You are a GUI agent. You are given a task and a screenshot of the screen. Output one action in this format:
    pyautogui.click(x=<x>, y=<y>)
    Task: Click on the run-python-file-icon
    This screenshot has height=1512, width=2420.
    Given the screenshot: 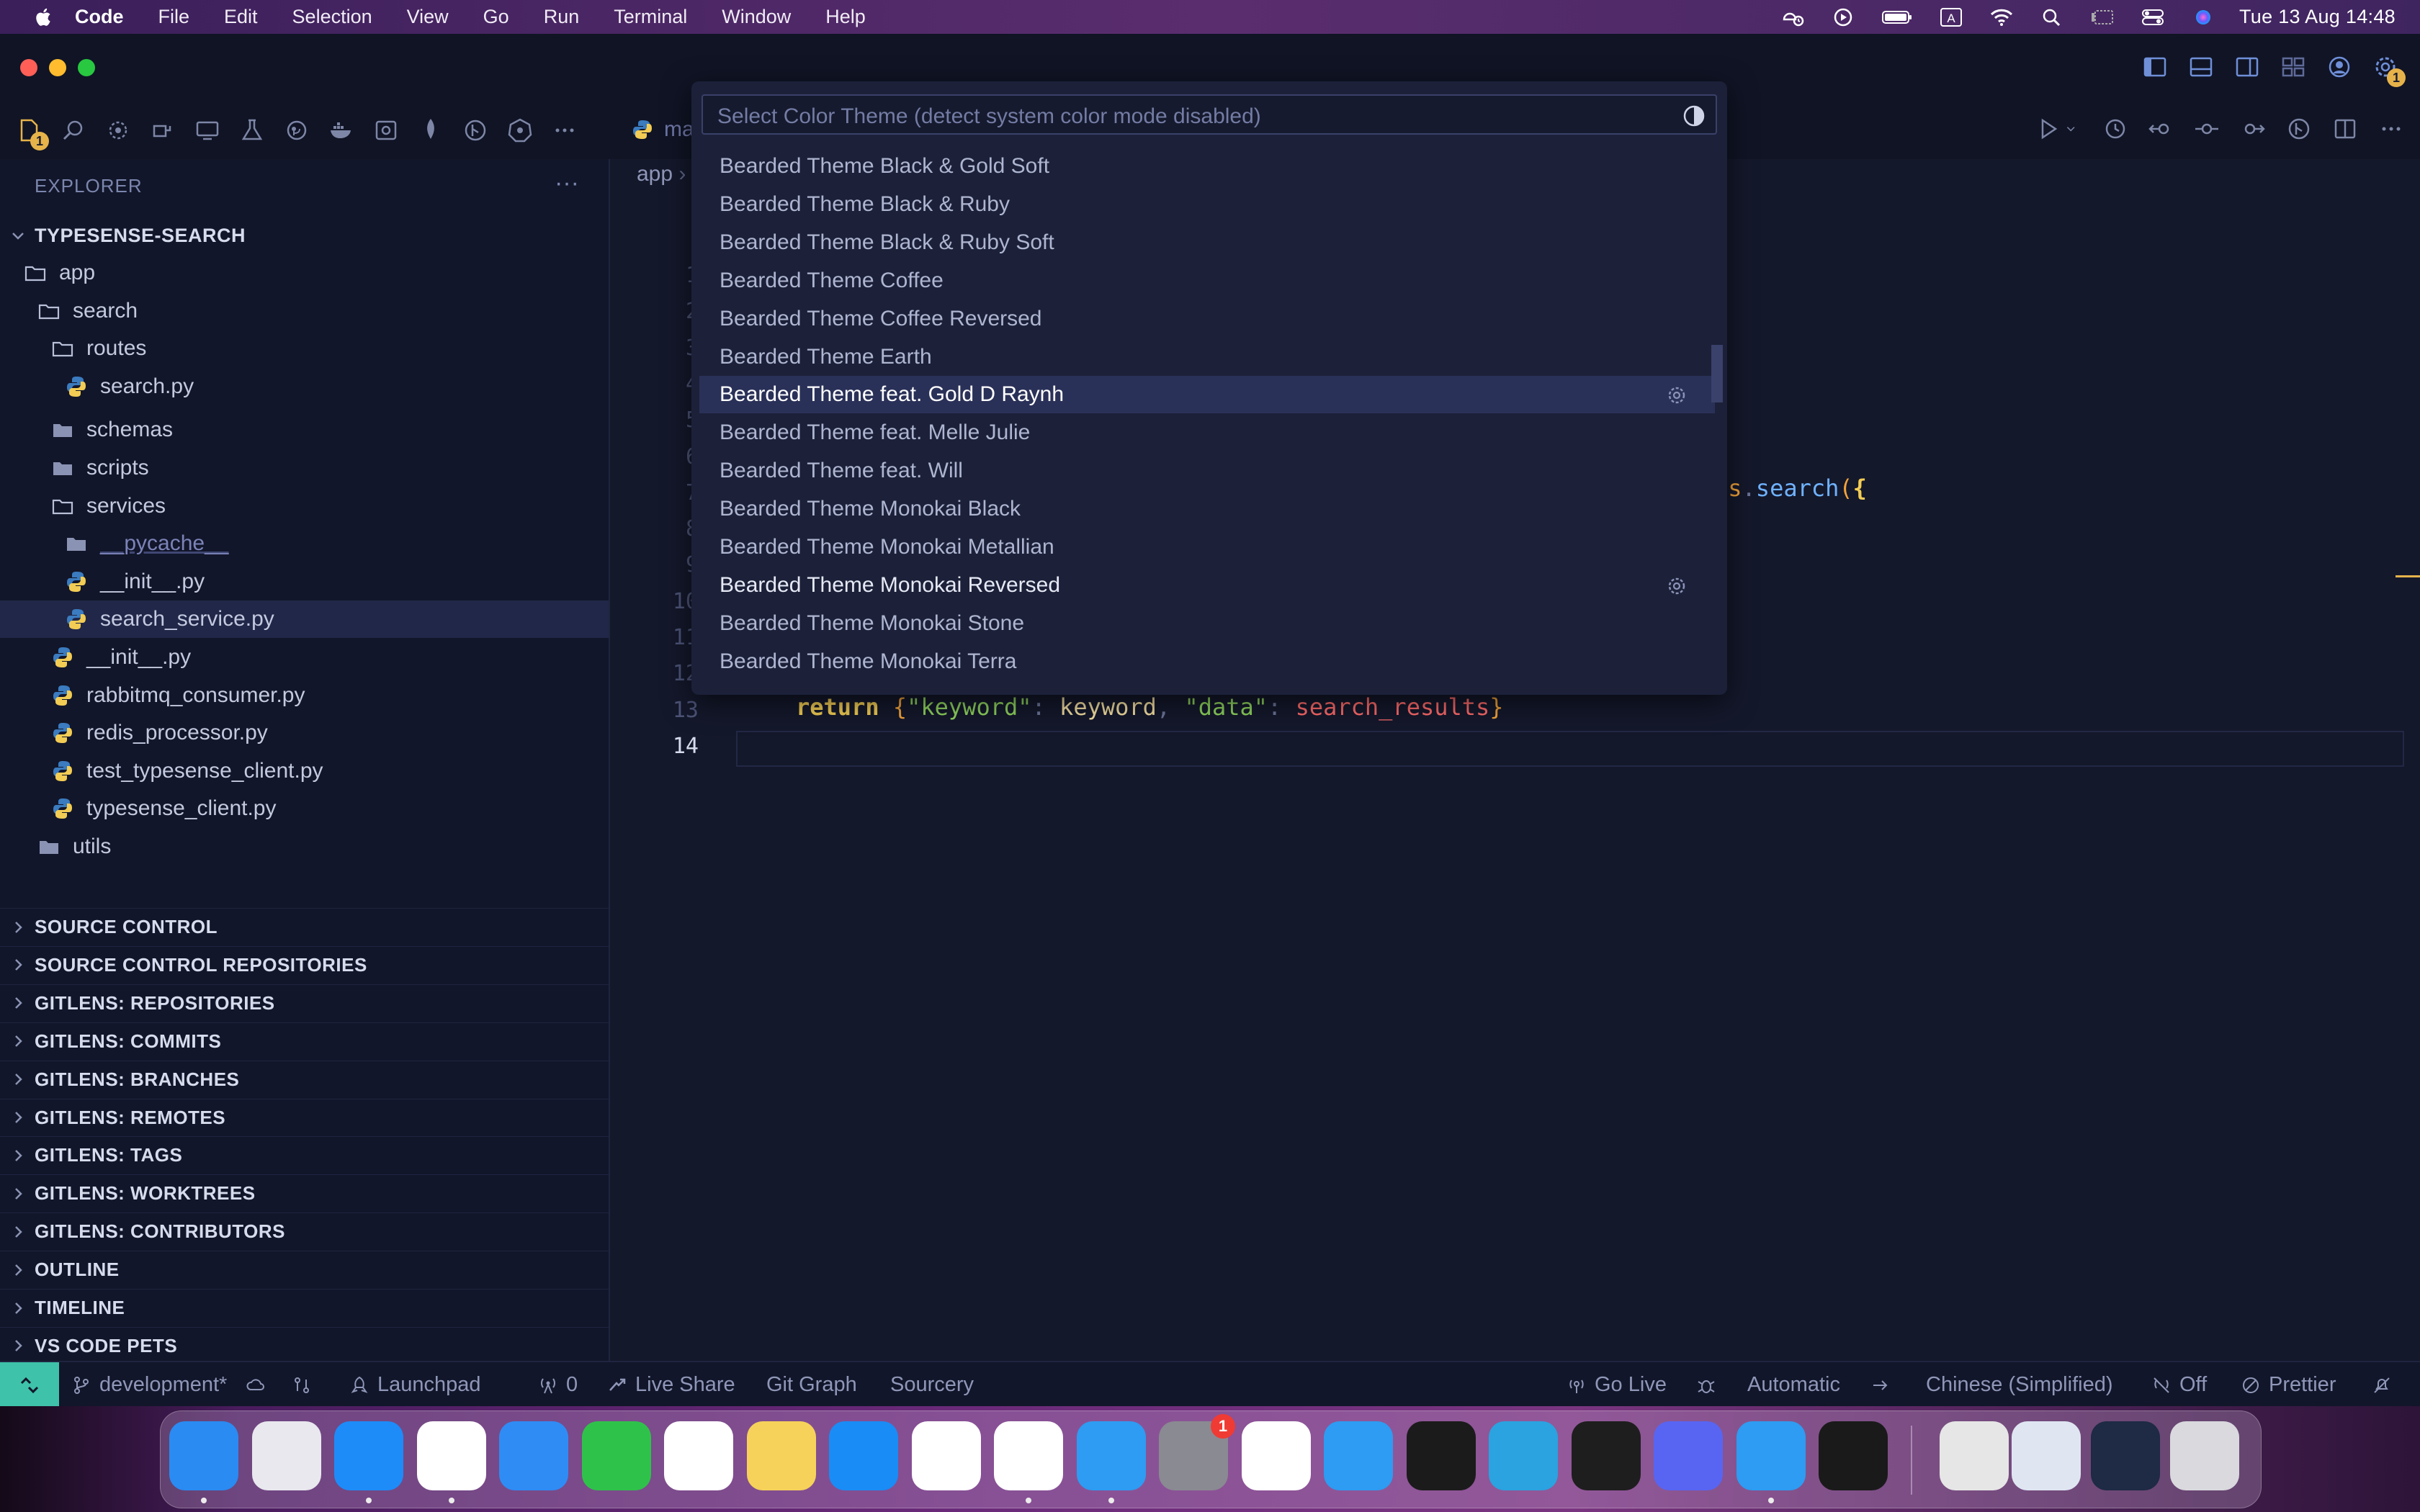 What is the action you would take?
    pyautogui.click(x=2048, y=128)
    